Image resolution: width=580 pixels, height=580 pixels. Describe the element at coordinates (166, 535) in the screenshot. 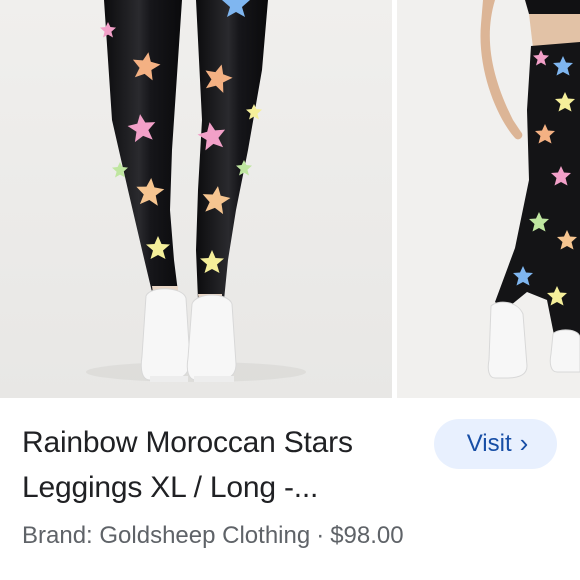

I see `brand-label: Brand: Goldsheep Clothing` at that location.